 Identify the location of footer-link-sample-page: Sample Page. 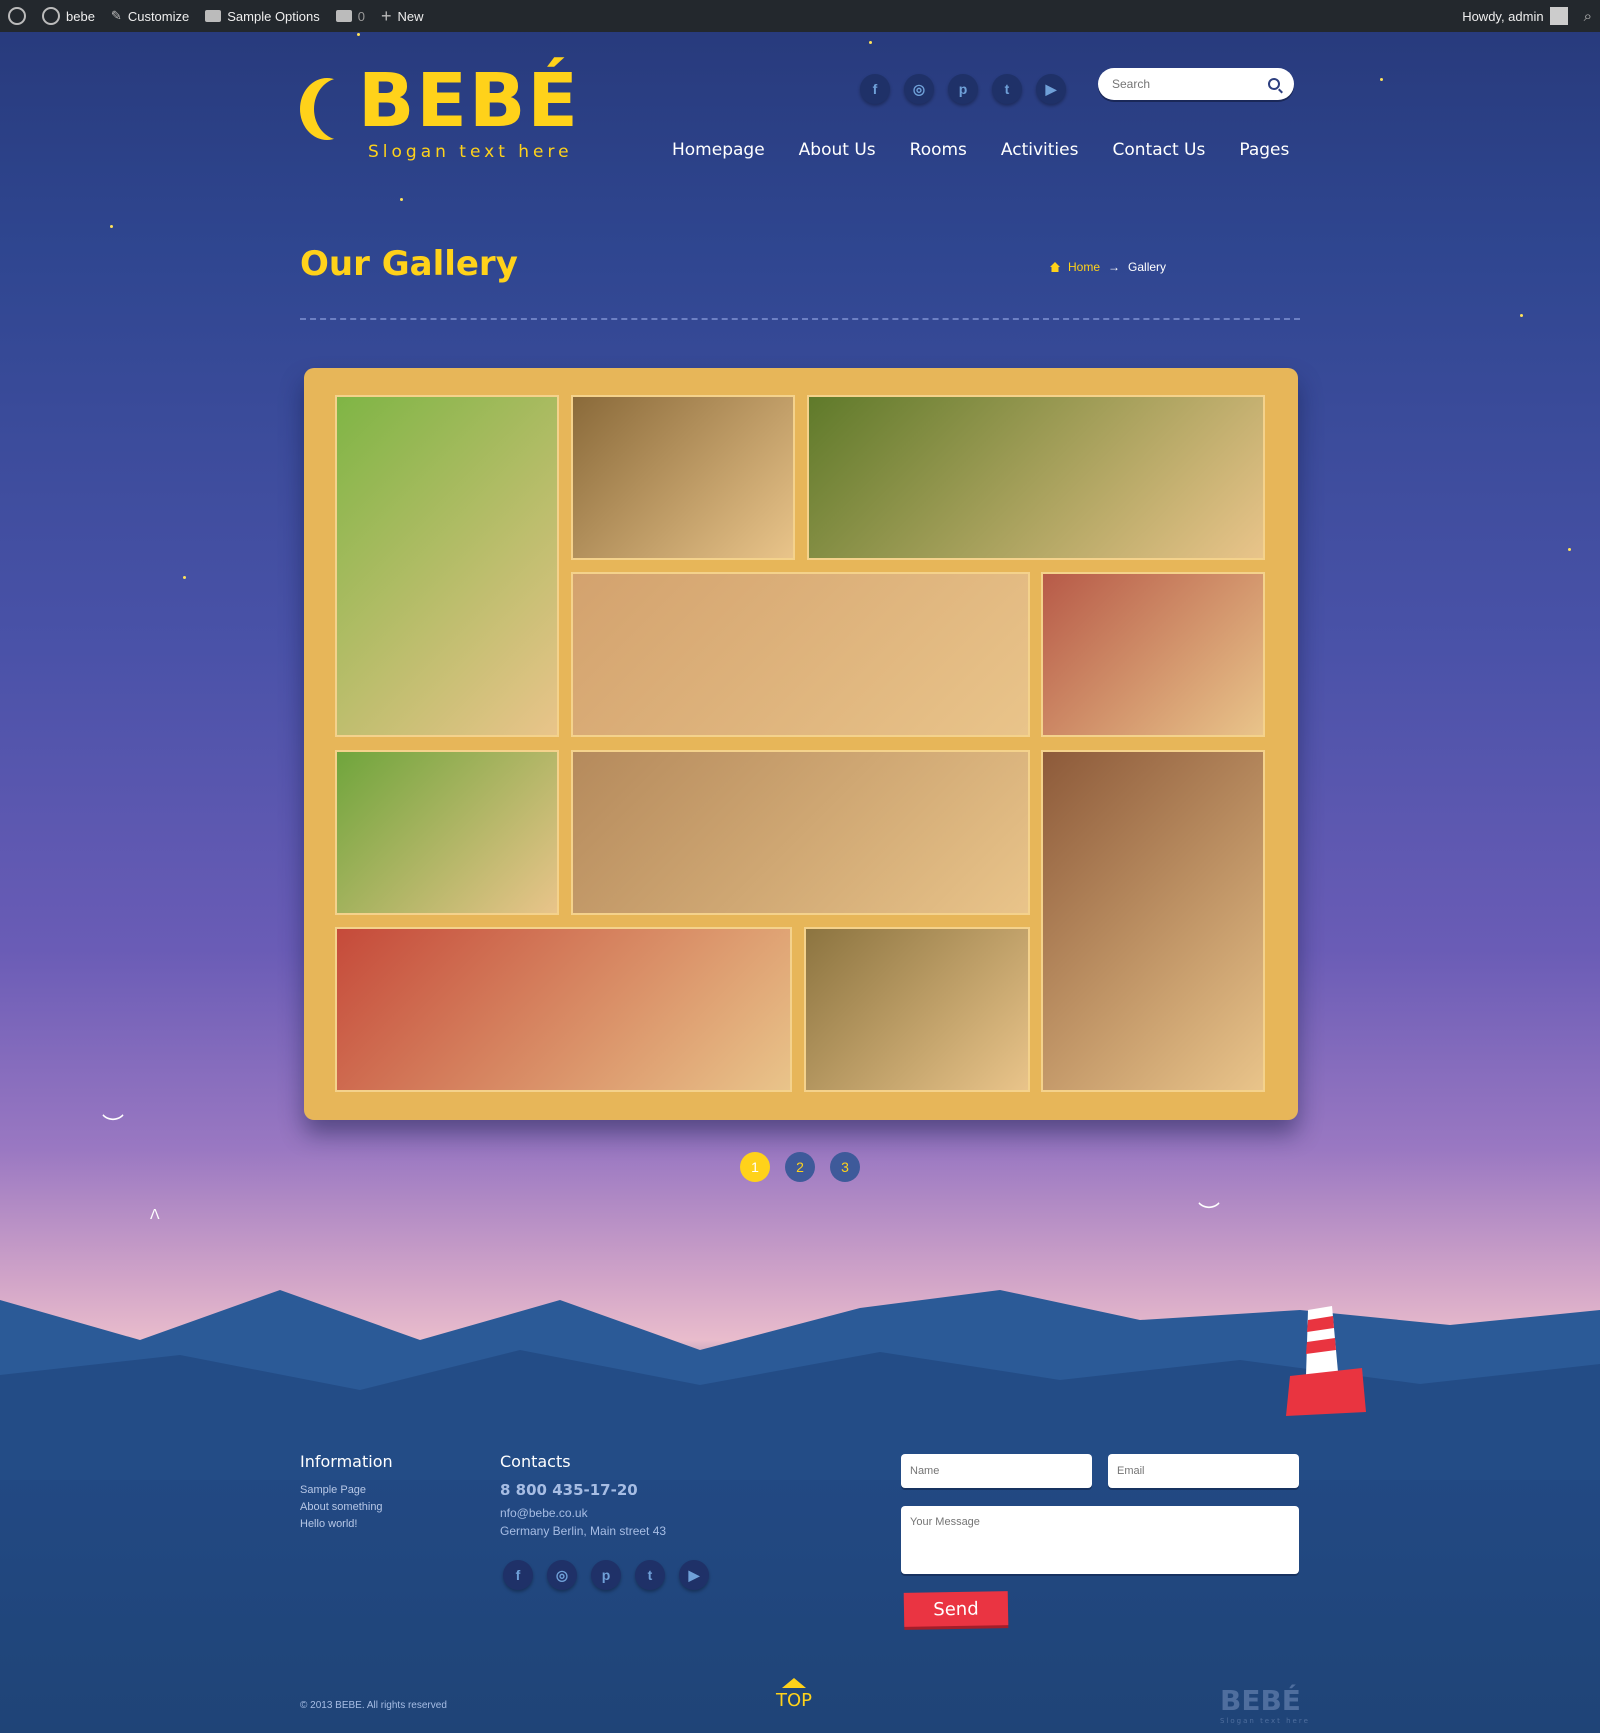
(341, 1490).